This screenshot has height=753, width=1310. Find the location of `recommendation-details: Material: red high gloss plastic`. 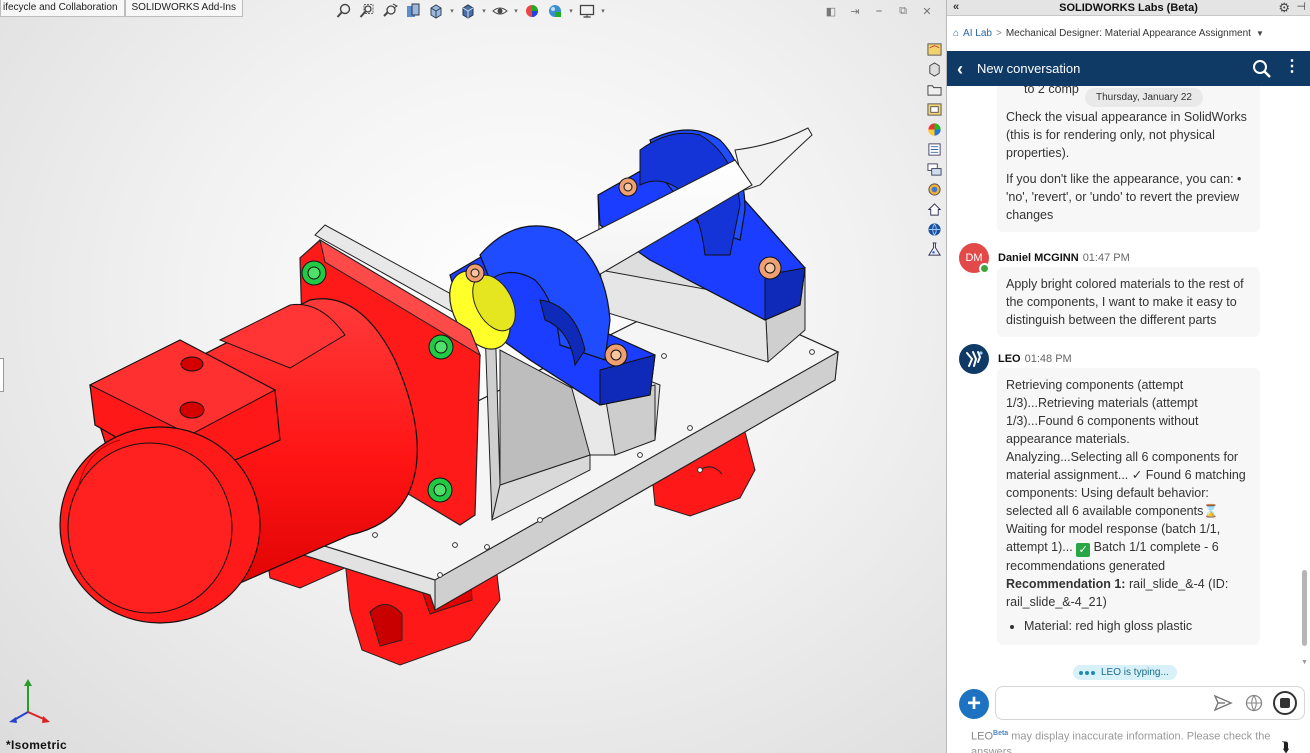

recommendation-details: Material: red high gloss plastic is located at coordinates (1137, 626).